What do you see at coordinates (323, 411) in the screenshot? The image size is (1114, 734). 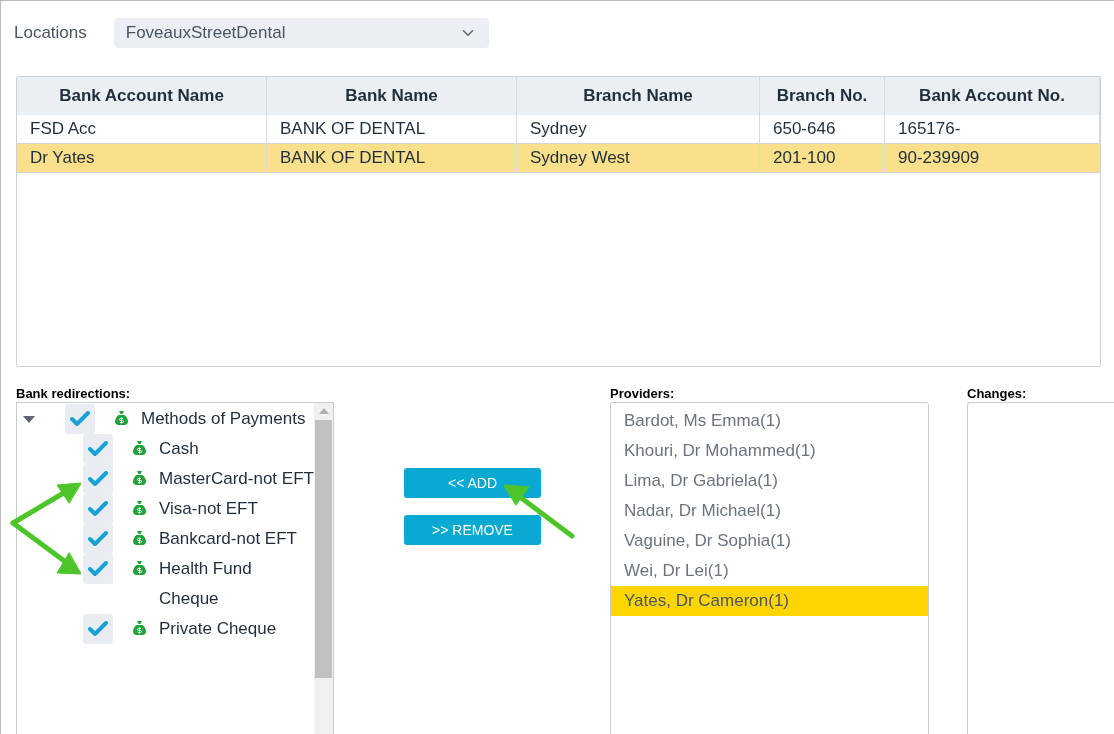 I see `scroll-up-icon` at bounding box center [323, 411].